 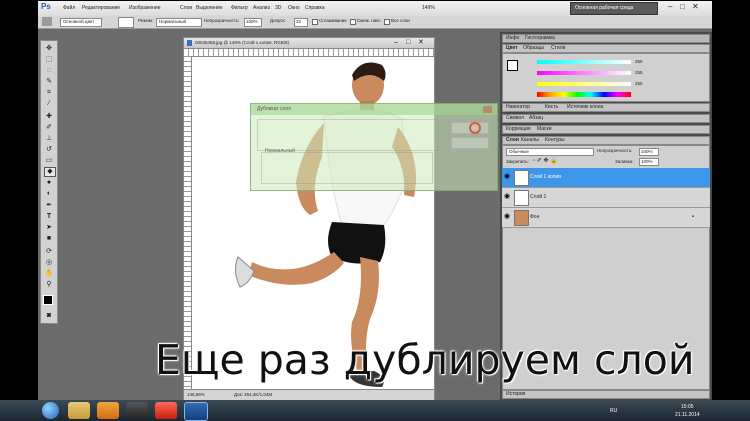 I want to click on tolerance-input: 32, so click(x=301, y=22).